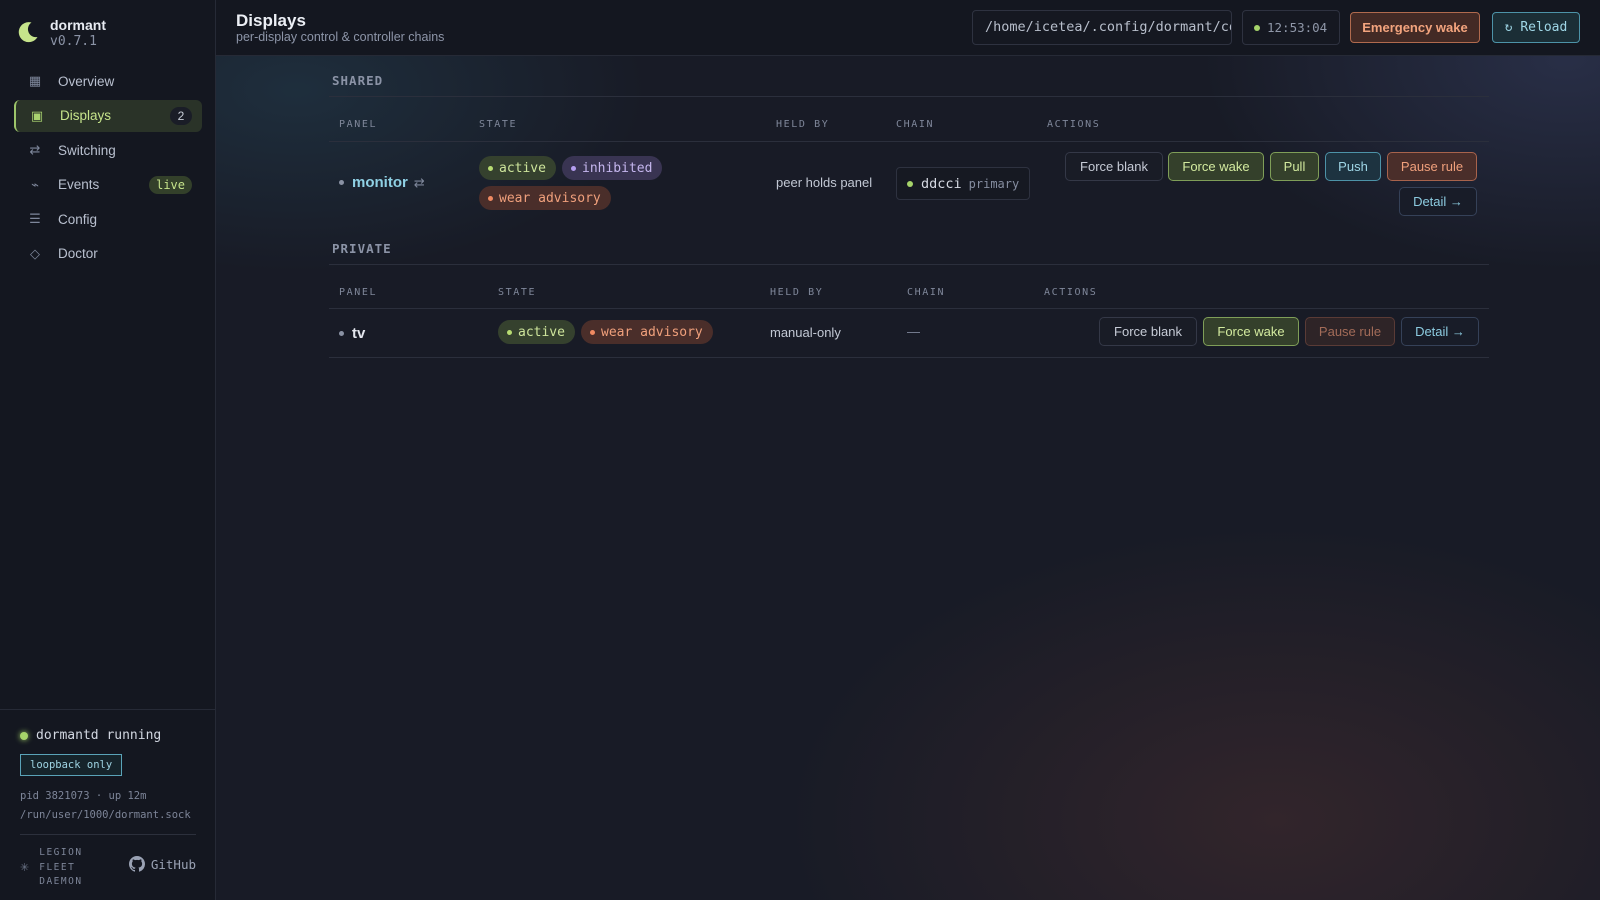  What do you see at coordinates (57, 867) in the screenshot?
I see `legion-line: FLEET` at bounding box center [57, 867].